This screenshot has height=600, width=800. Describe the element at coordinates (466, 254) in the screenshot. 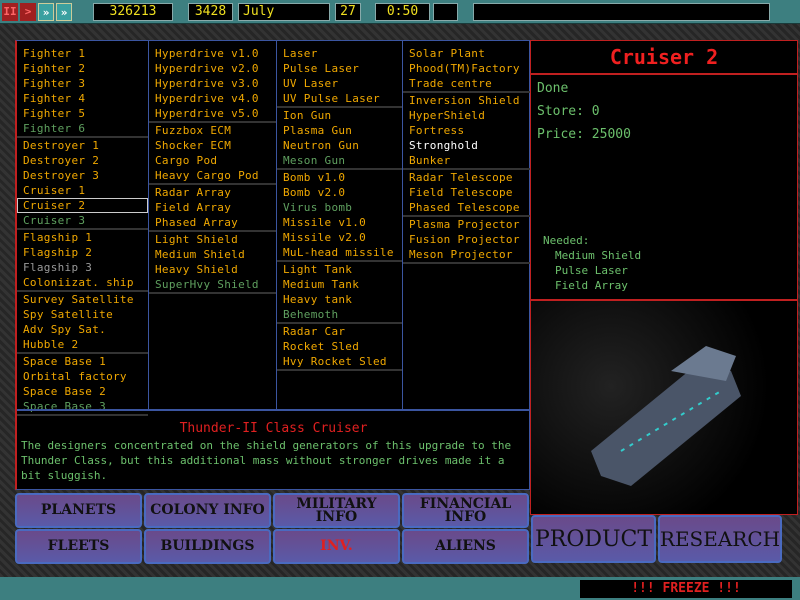

I see `inventory-item: Meson Projector` at that location.